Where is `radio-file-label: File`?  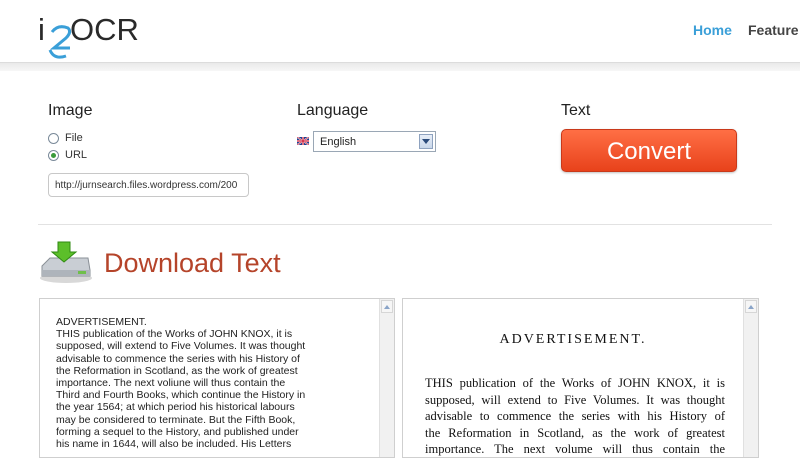
radio-file-label: File is located at coordinates (74, 138).